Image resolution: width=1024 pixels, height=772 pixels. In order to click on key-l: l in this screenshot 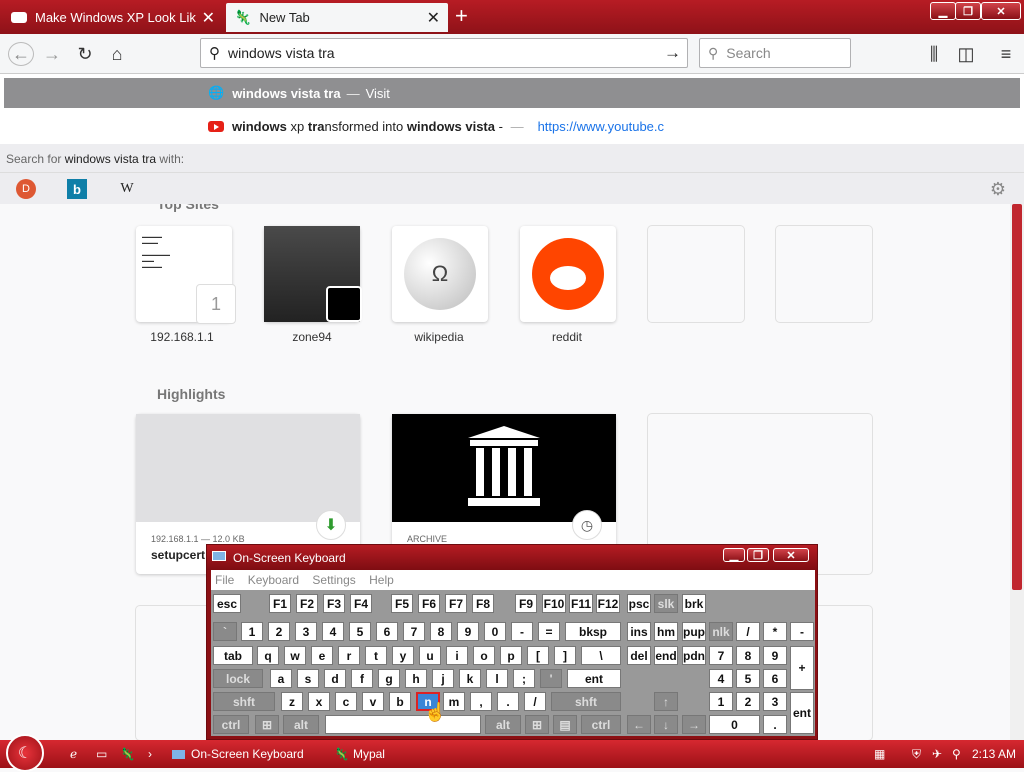, I will do `click(497, 678)`.